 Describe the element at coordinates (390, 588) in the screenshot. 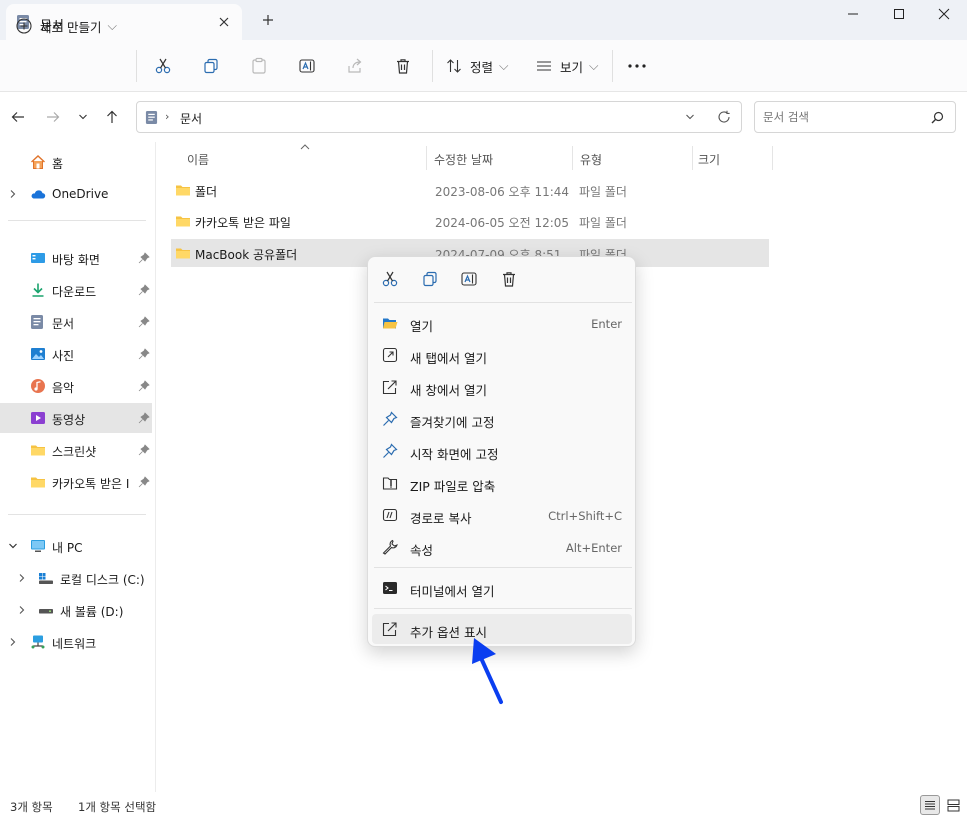

I see `terminal-icon` at that location.